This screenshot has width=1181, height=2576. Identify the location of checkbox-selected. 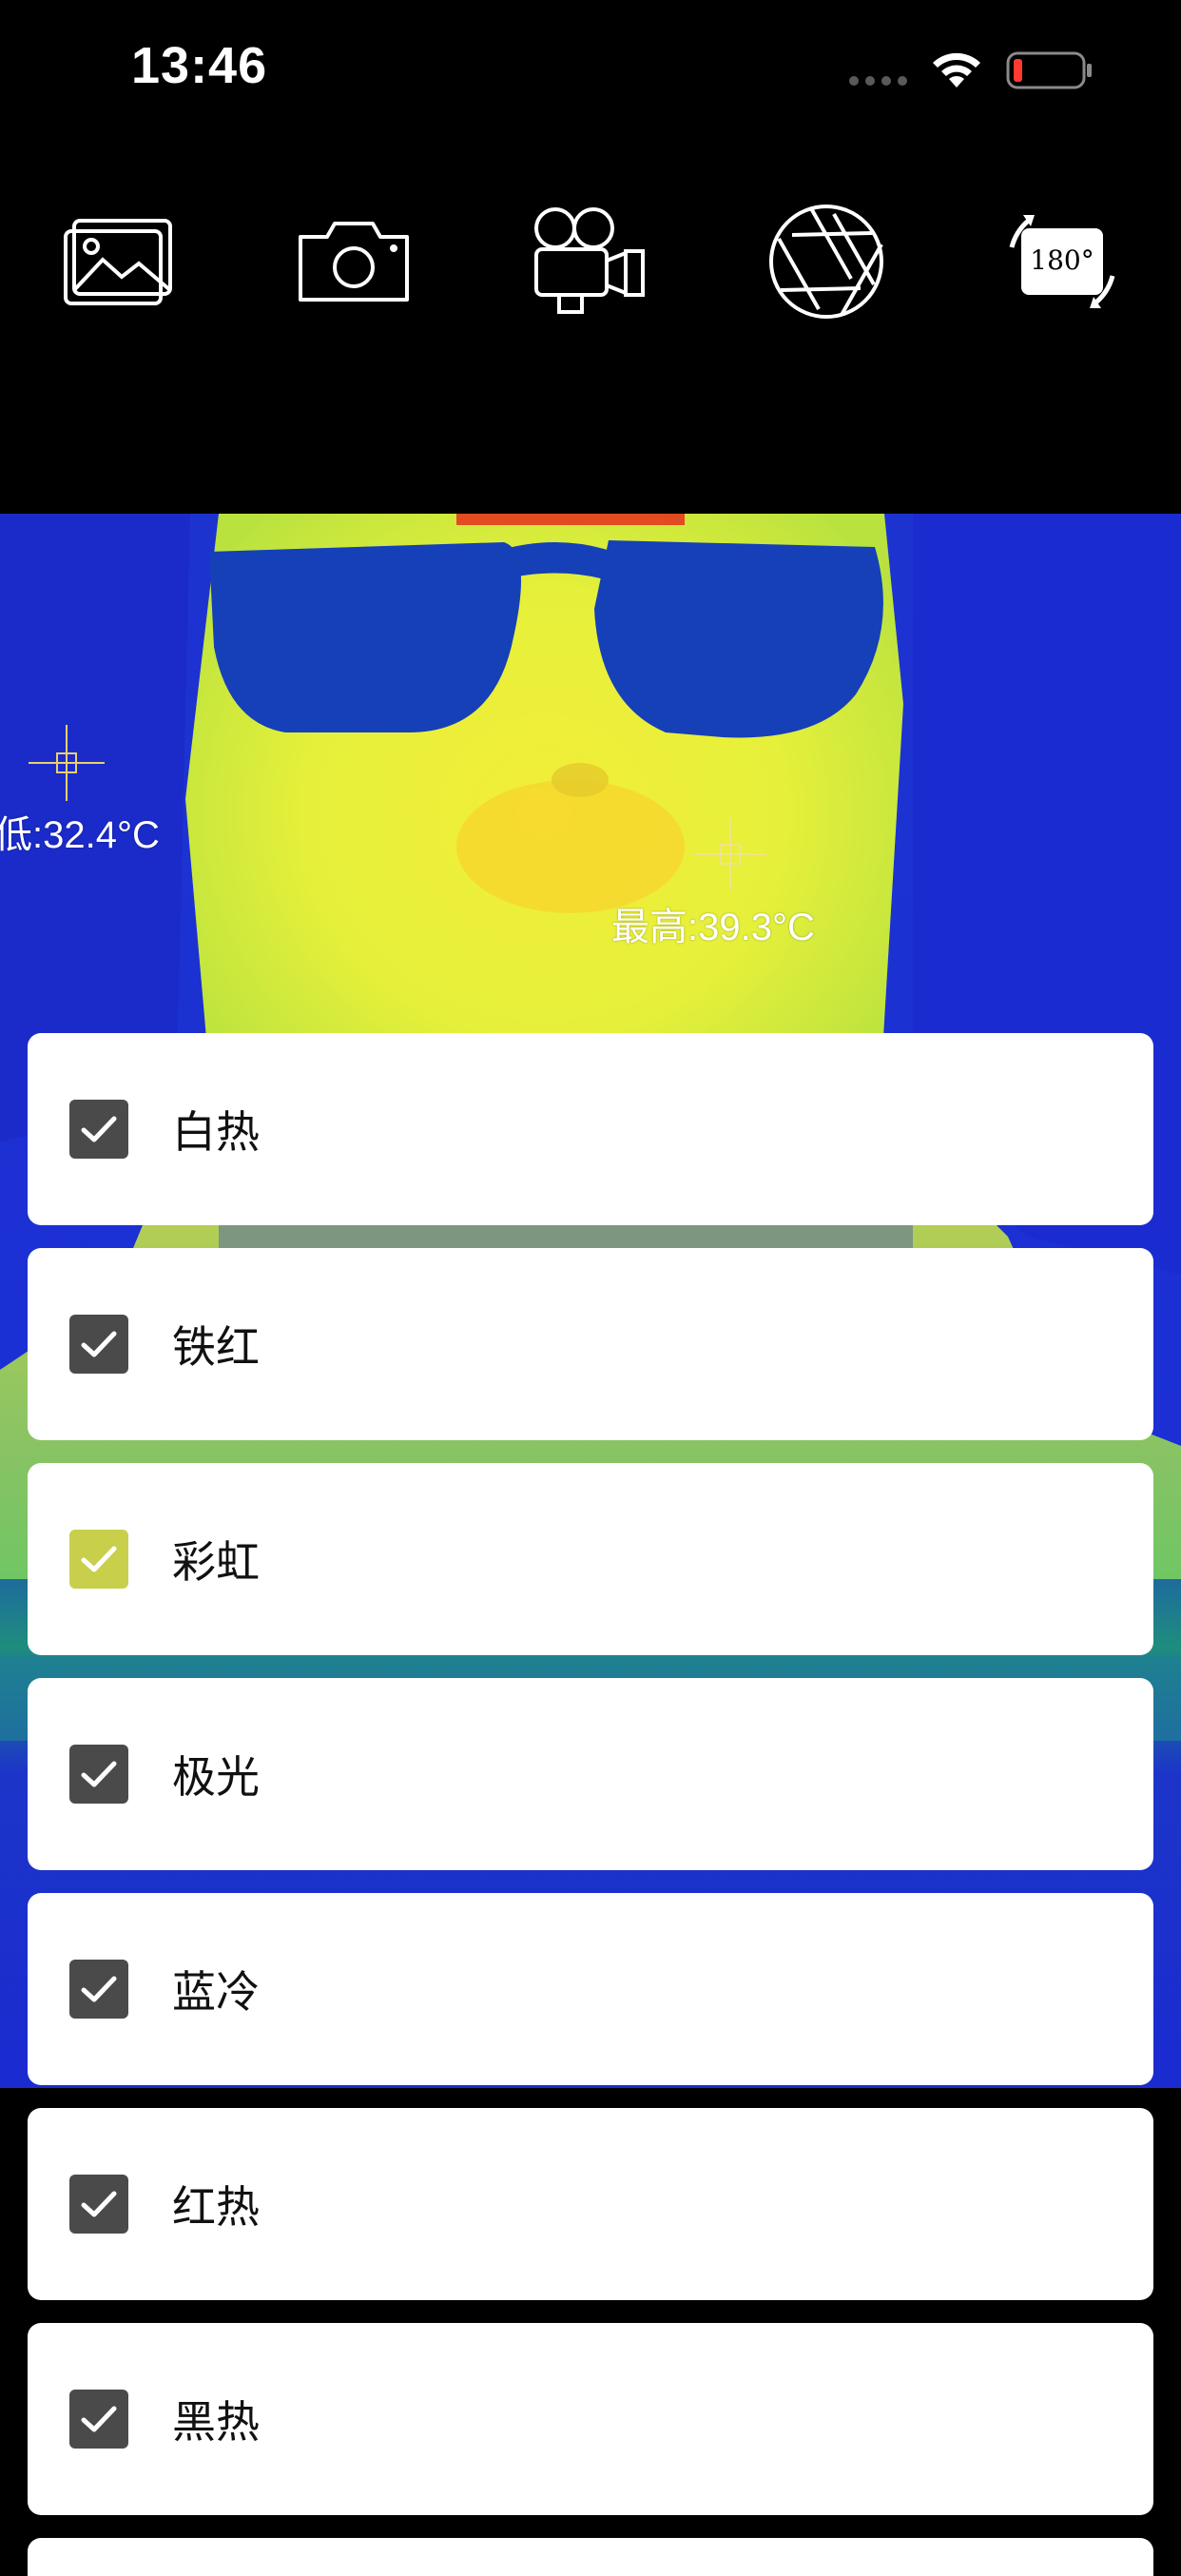
(98, 1560).